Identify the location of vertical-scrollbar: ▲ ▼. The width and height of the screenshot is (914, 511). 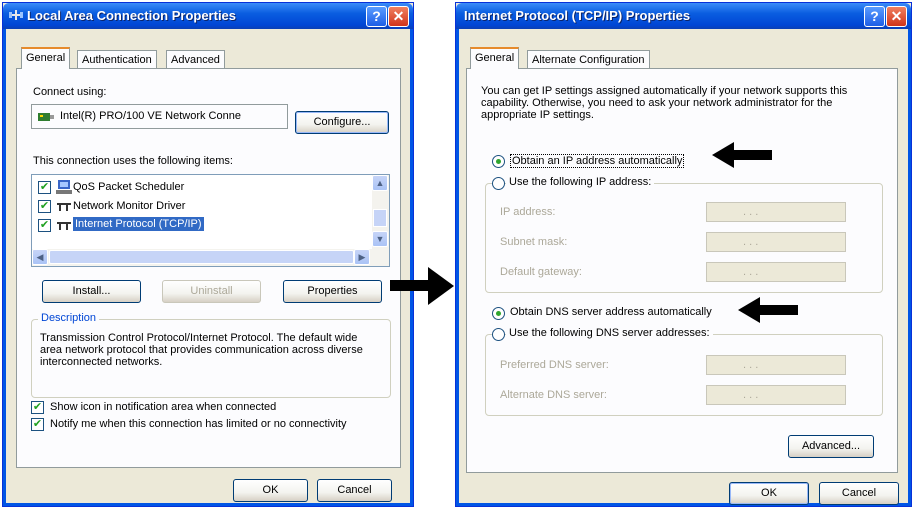
(380, 212).